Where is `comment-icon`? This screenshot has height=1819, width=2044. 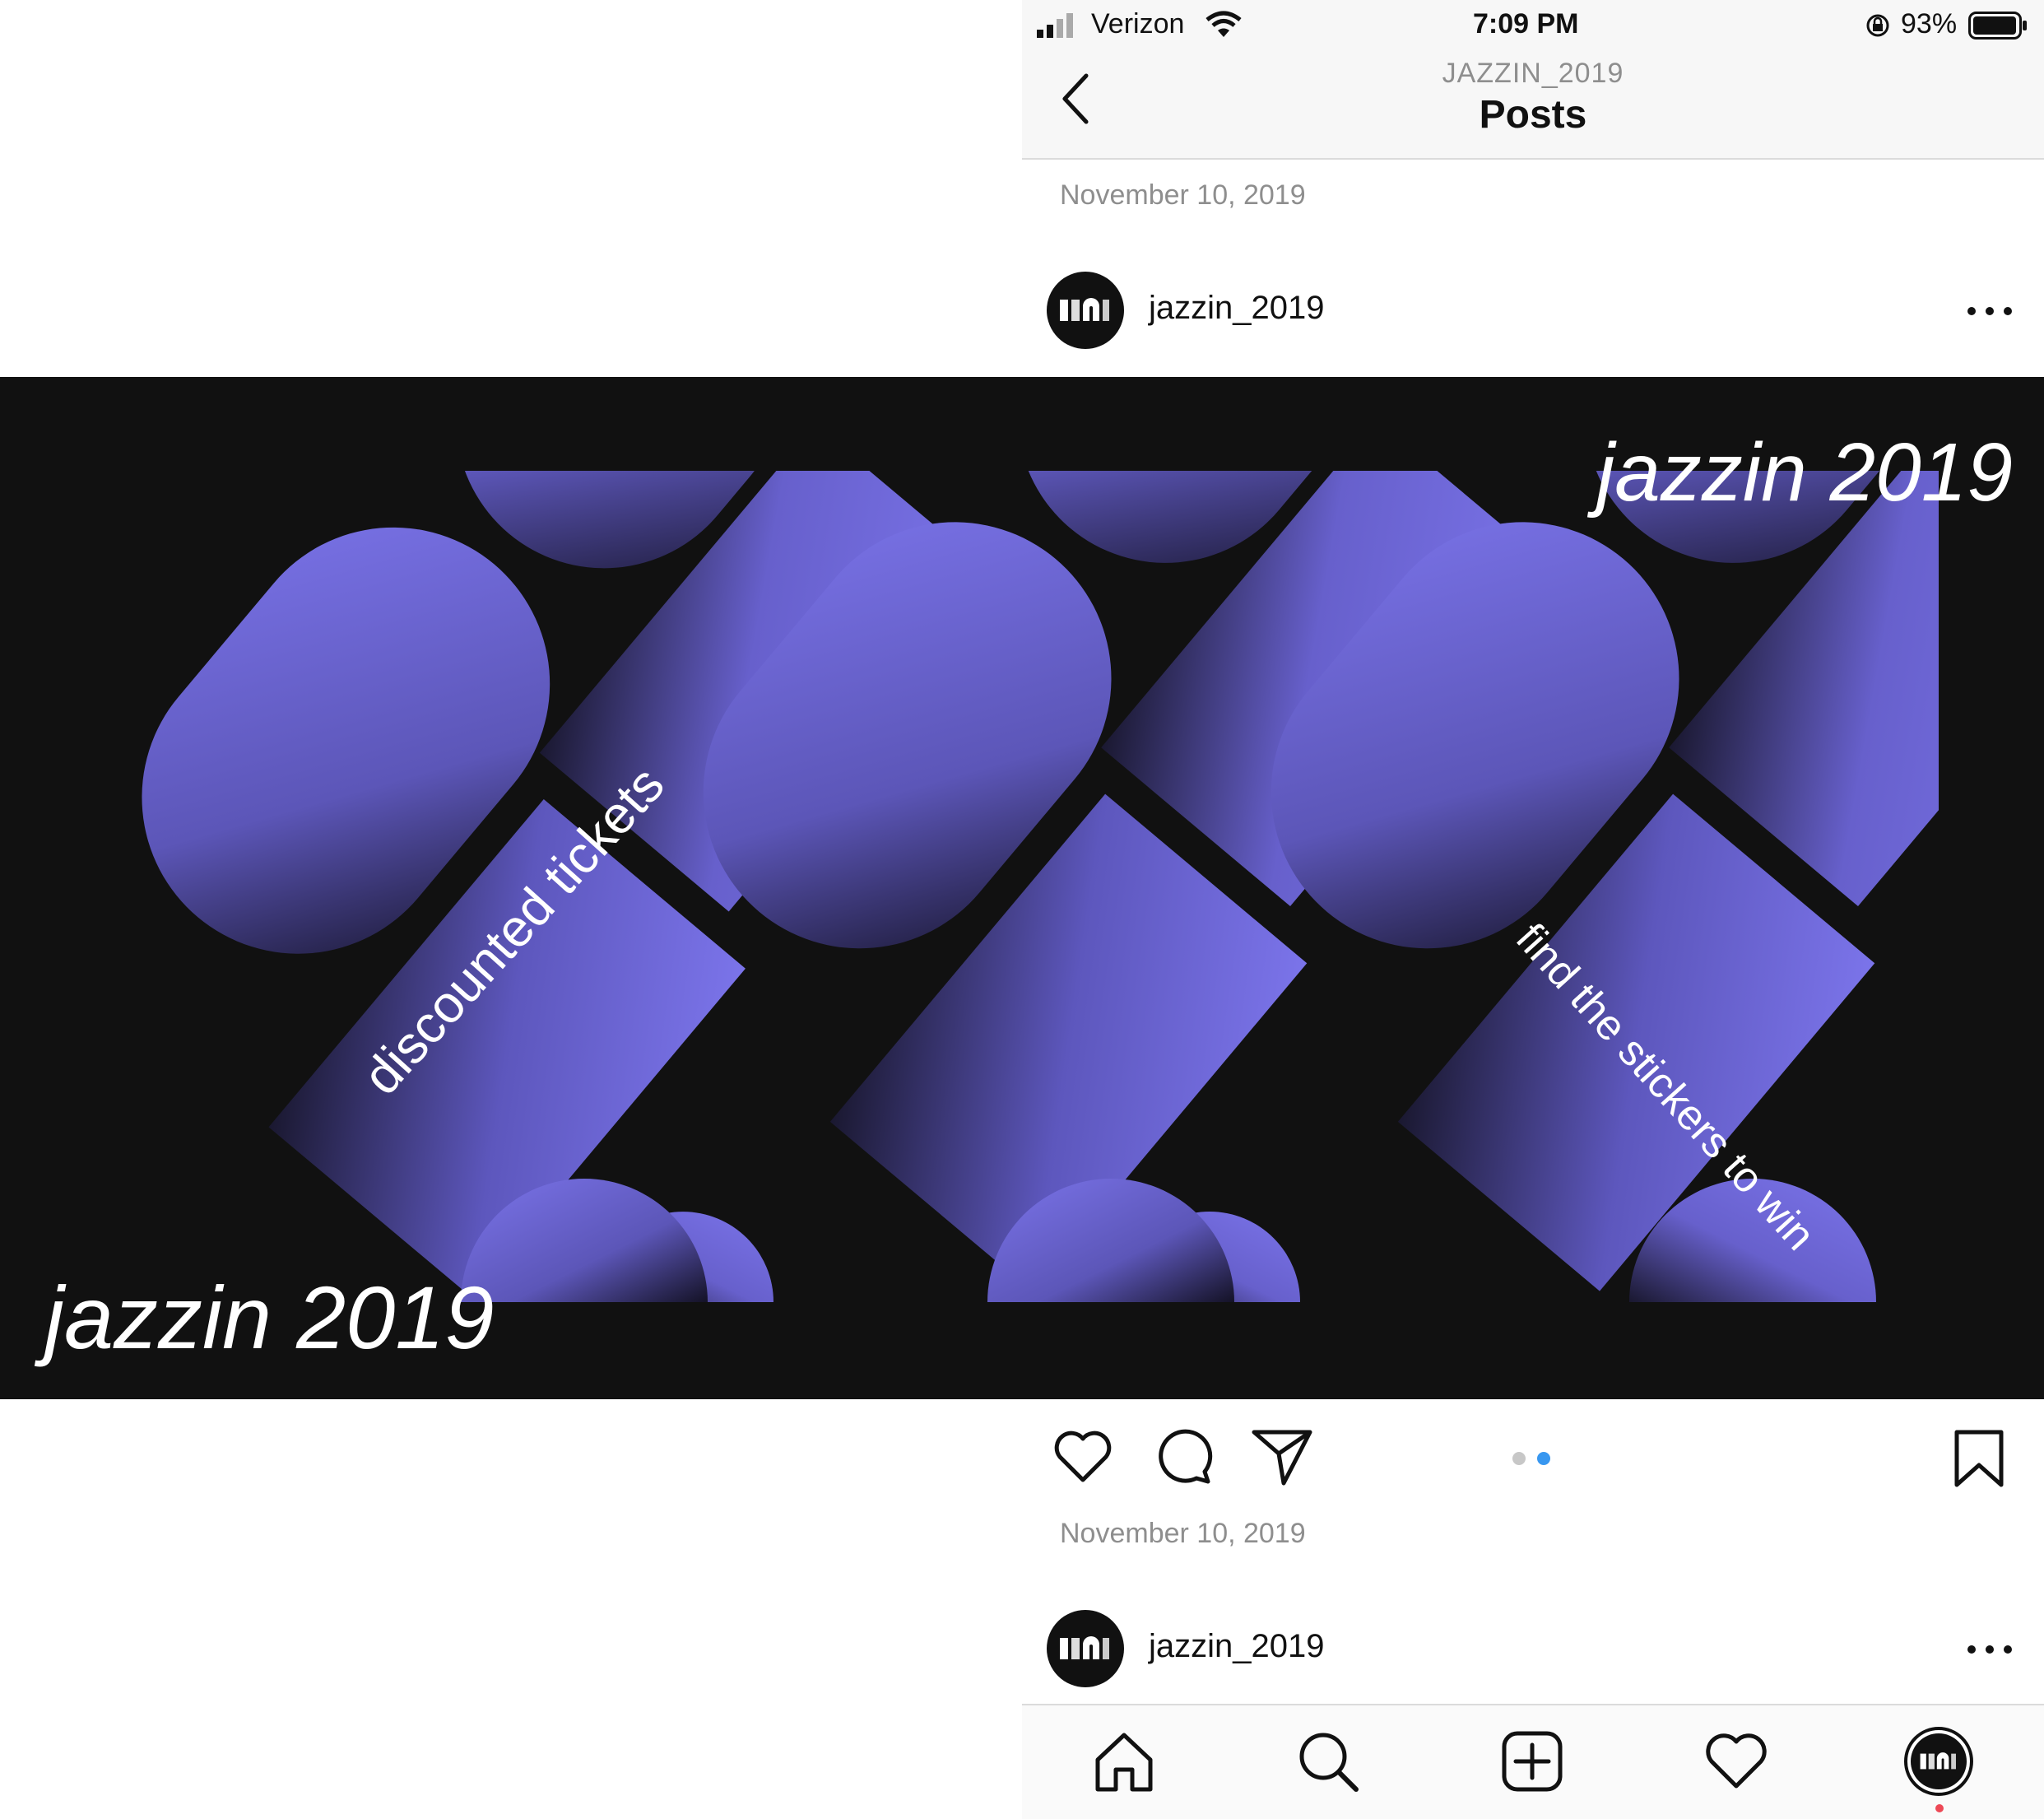 comment-icon is located at coordinates (1185, 1457).